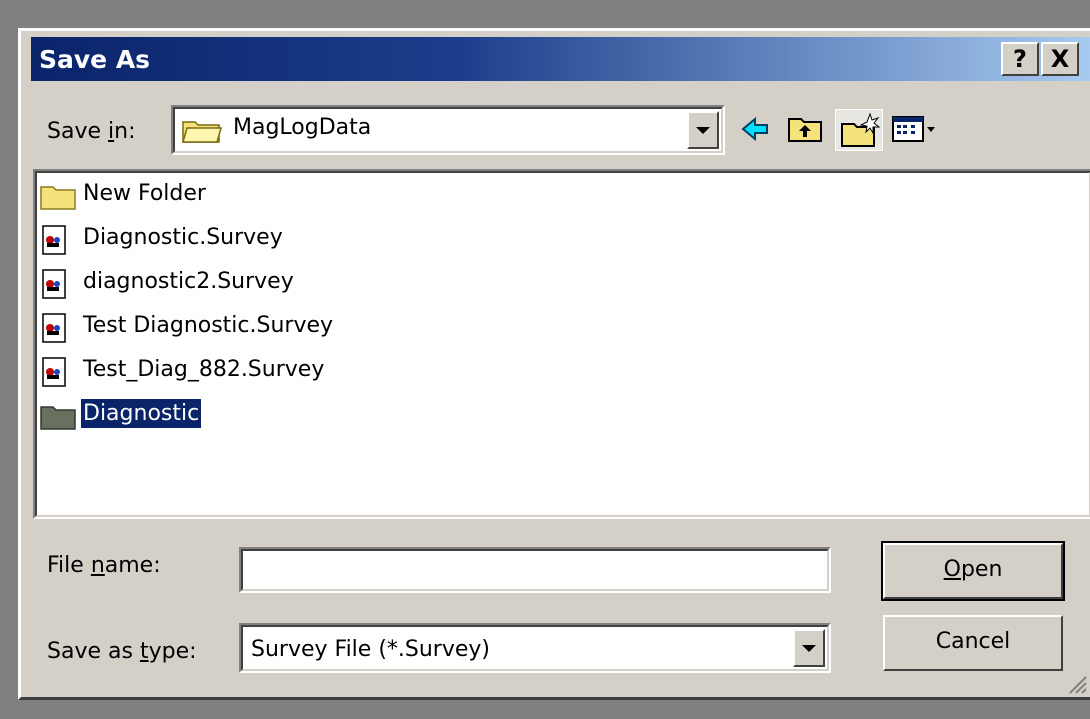 This screenshot has height=719, width=1090. Describe the element at coordinates (805, 129) in the screenshot. I see `up-folder-icon` at that location.